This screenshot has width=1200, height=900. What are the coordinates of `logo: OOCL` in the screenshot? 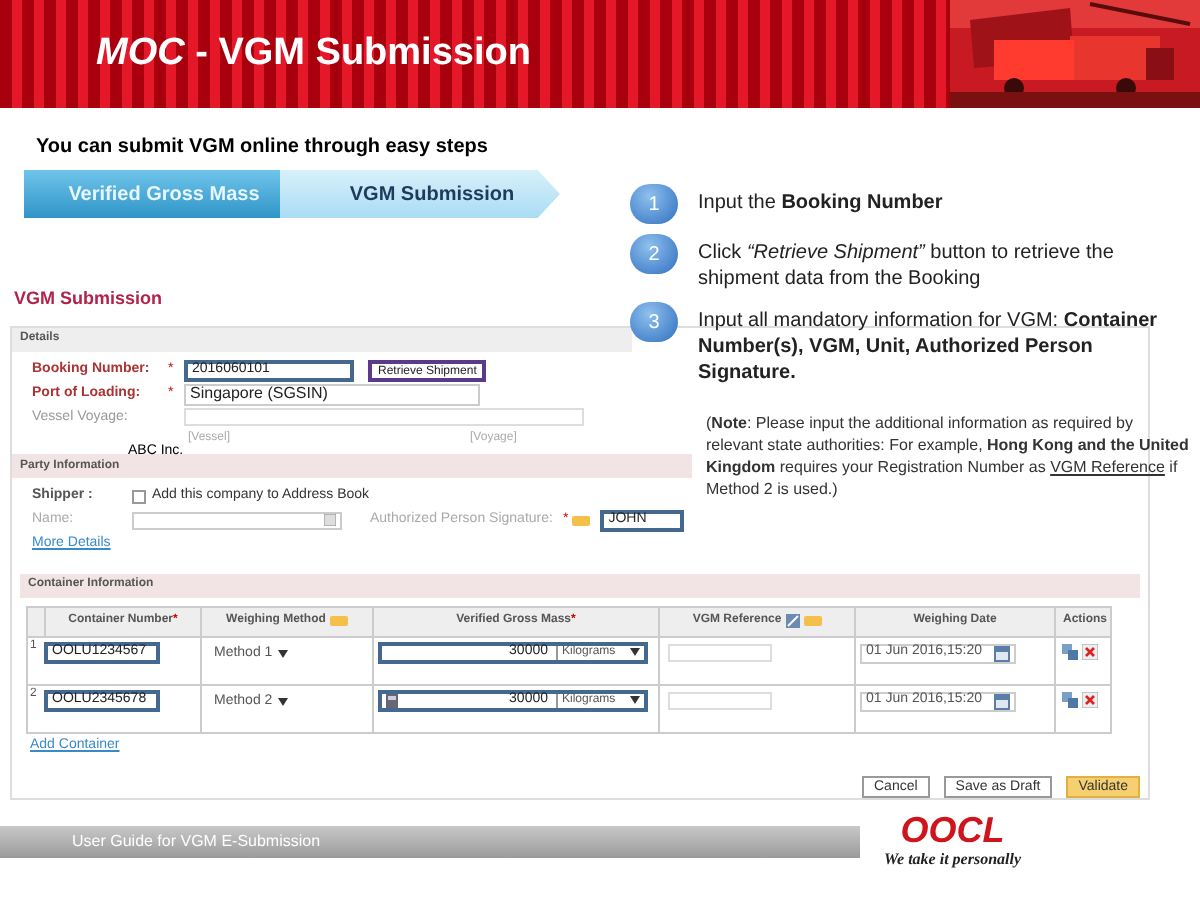 It's located at (952, 830).